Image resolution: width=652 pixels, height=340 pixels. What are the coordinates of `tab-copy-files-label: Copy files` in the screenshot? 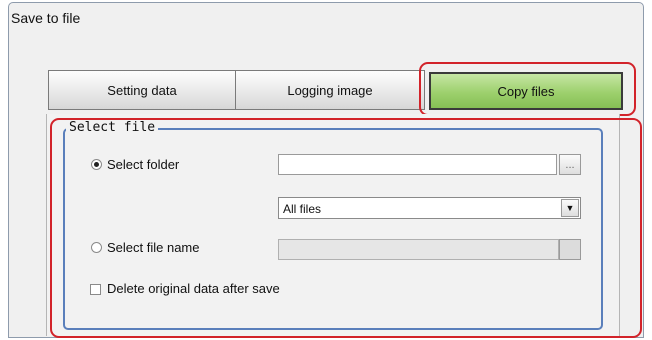 It's located at (526, 91).